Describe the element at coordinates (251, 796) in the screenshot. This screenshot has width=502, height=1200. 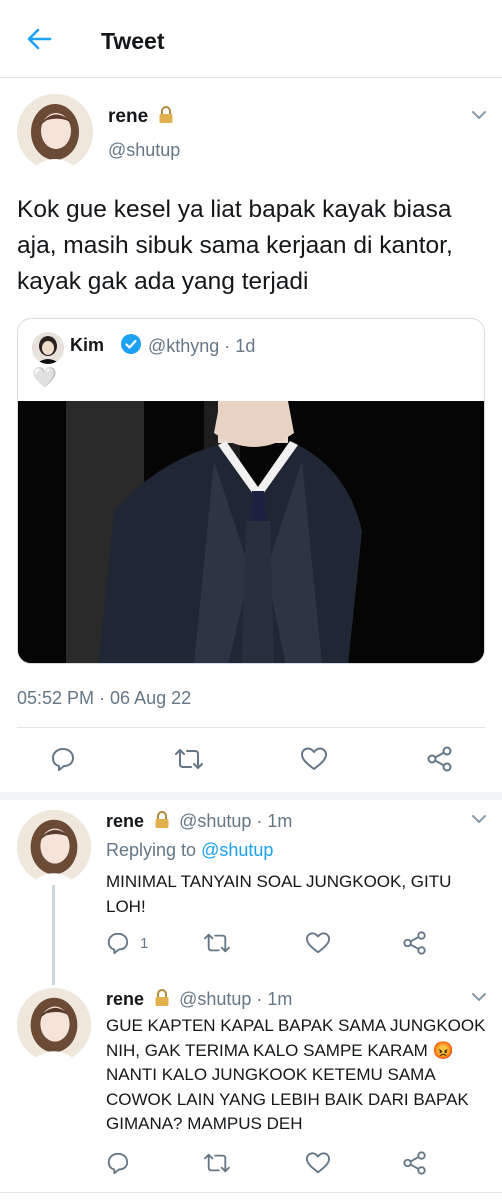
I see `section-separator` at that location.